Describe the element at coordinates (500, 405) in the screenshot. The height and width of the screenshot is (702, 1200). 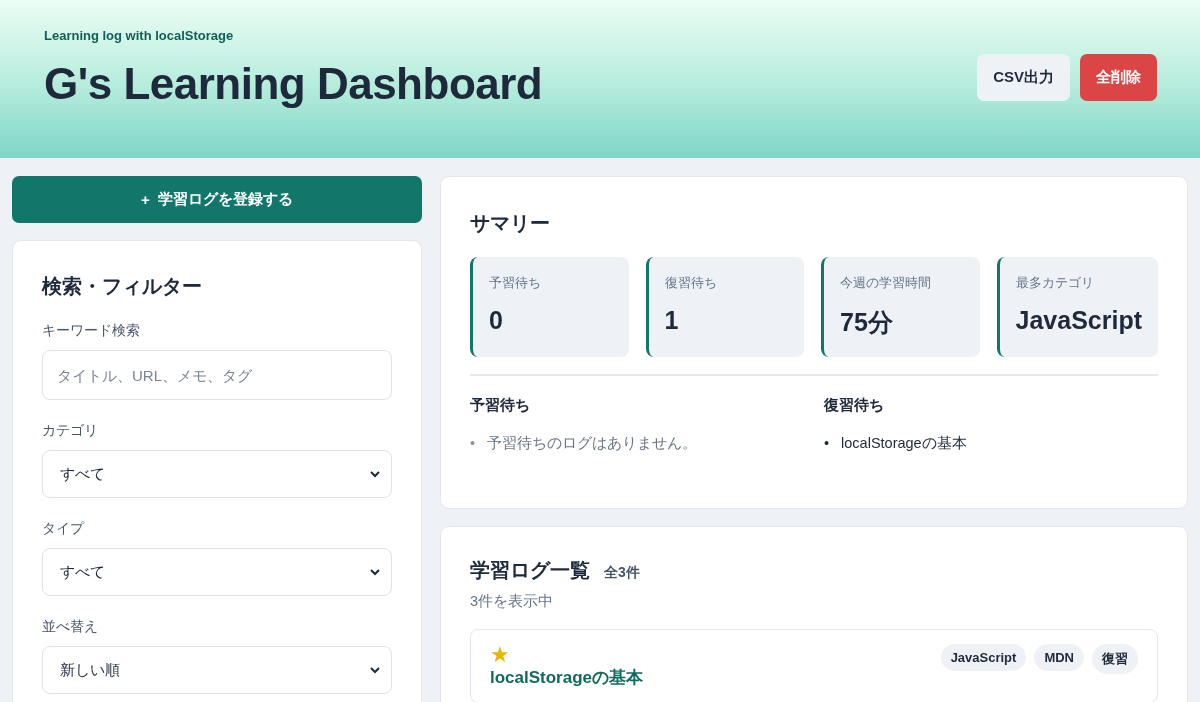
I see `list-title: 予習待ち` at that location.